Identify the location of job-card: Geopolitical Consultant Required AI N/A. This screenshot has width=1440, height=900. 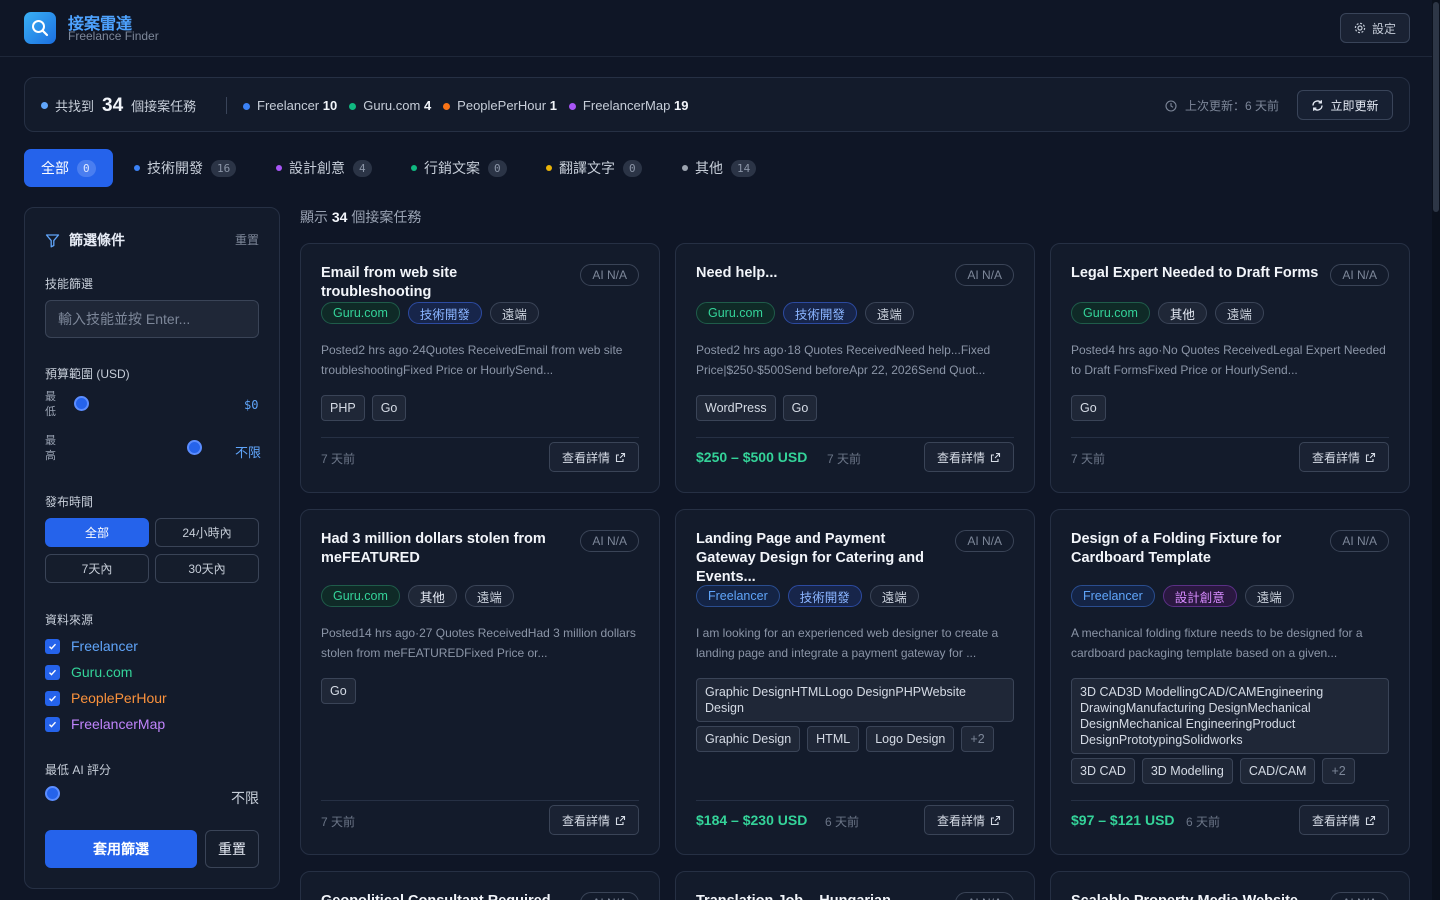
(480, 885).